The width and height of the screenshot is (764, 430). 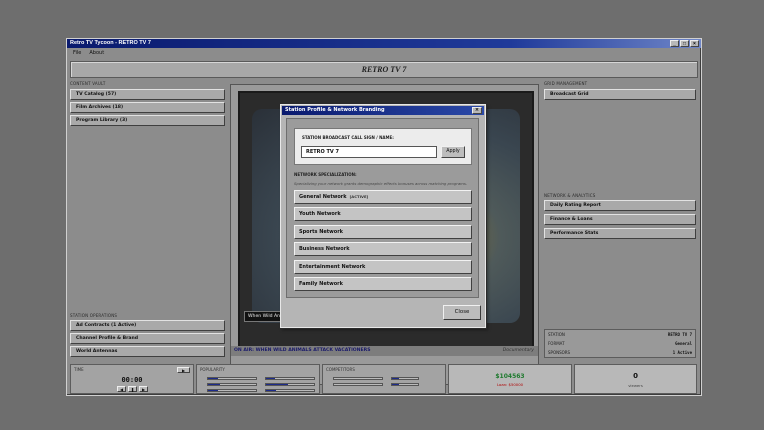 What do you see at coordinates (88, 83) in the screenshot?
I see `content-vault-label: CONTENT VAULT` at bounding box center [88, 83].